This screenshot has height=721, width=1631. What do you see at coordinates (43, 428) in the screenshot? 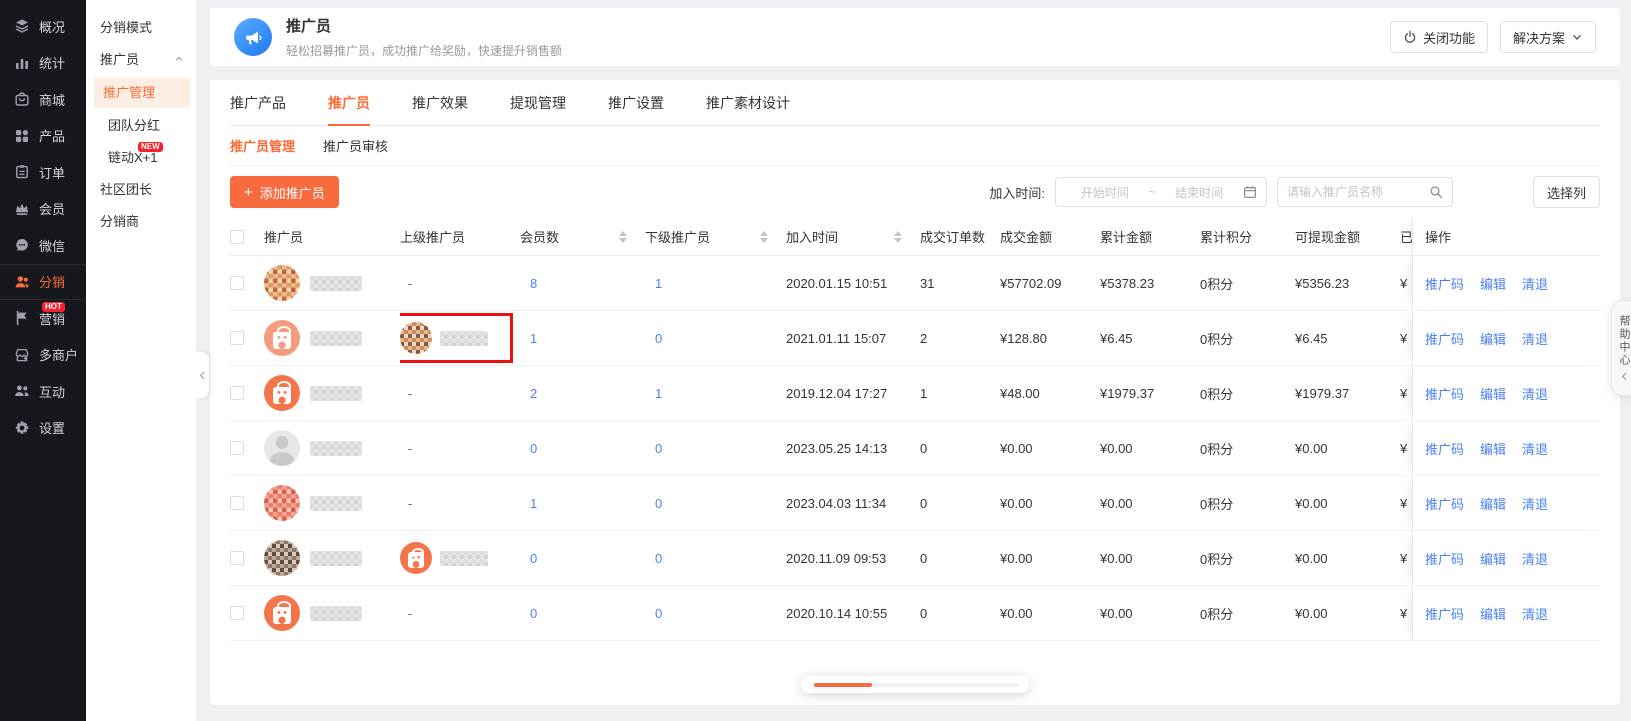
I see `sidebar-item-设置: 设置` at bounding box center [43, 428].